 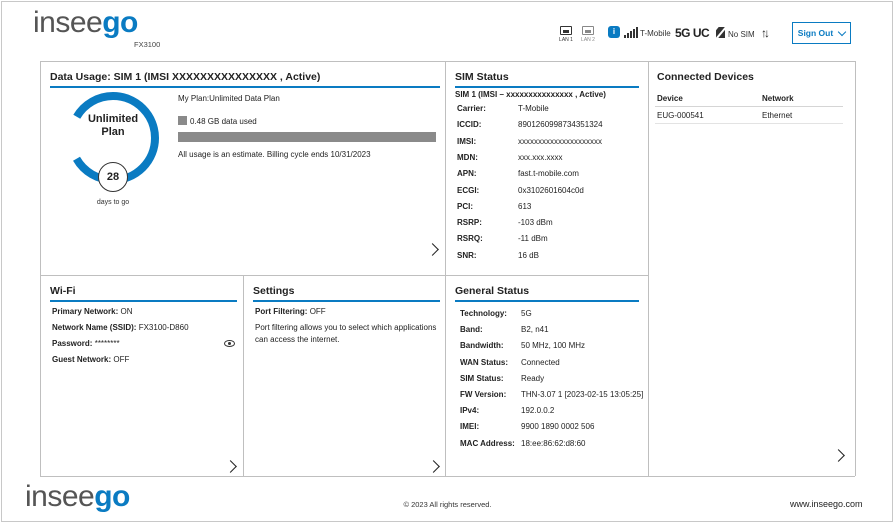 I want to click on sim-subtitle: SIM 1 (IMSI – xxxxxxxxxxxxxxx , Active), so click(x=530, y=94).